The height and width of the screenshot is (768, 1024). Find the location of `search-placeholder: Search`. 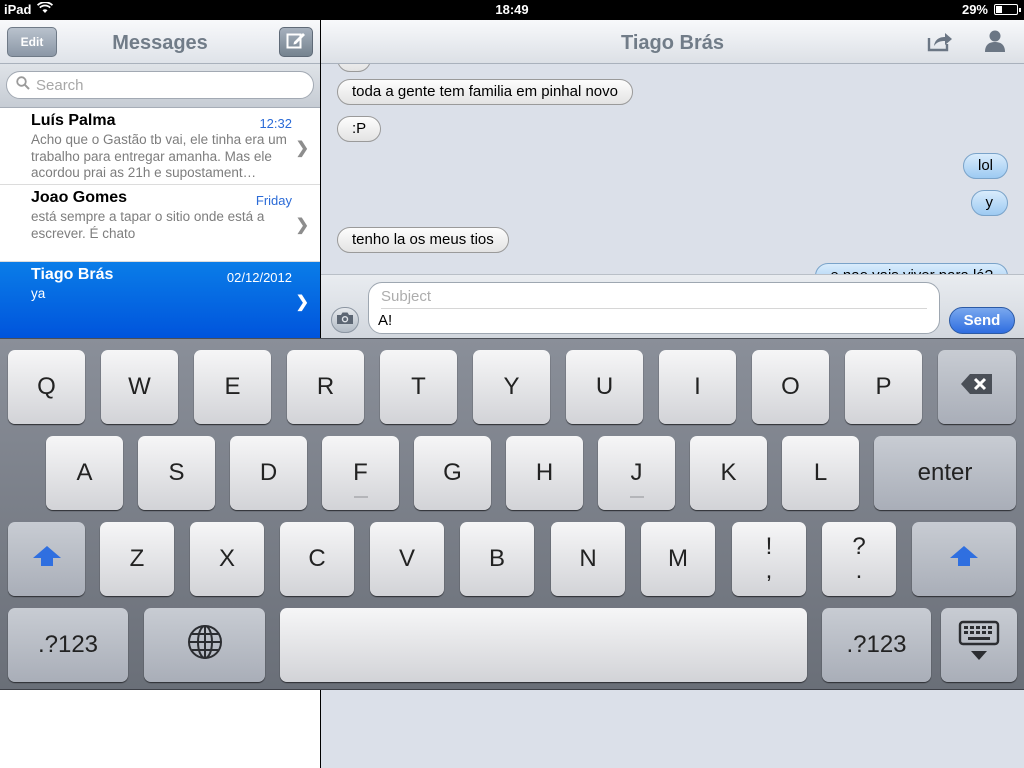

search-placeholder: Search is located at coordinates (60, 85).